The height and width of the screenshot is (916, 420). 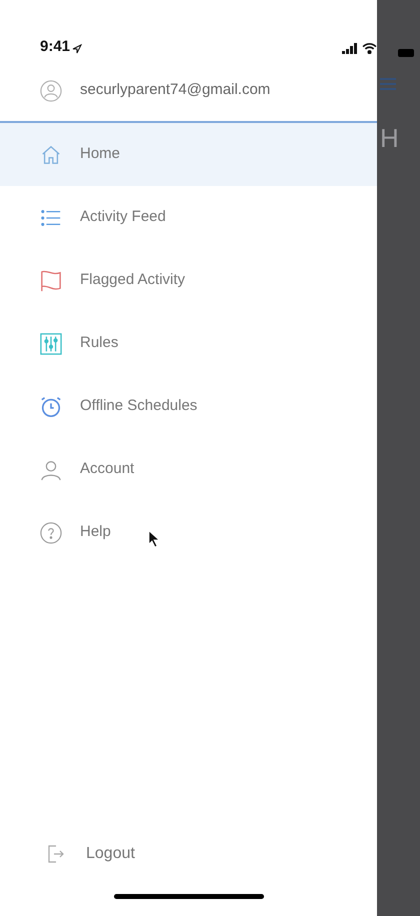 I want to click on wifi-icon, so click(x=369, y=48).